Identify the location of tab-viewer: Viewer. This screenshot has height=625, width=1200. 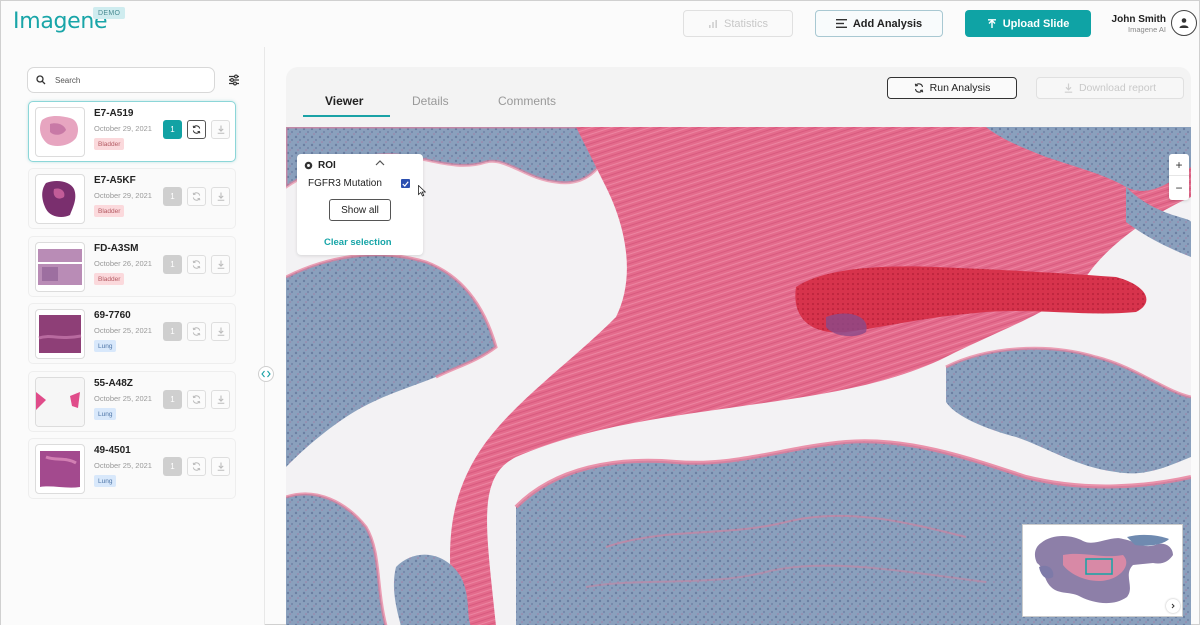
(344, 101).